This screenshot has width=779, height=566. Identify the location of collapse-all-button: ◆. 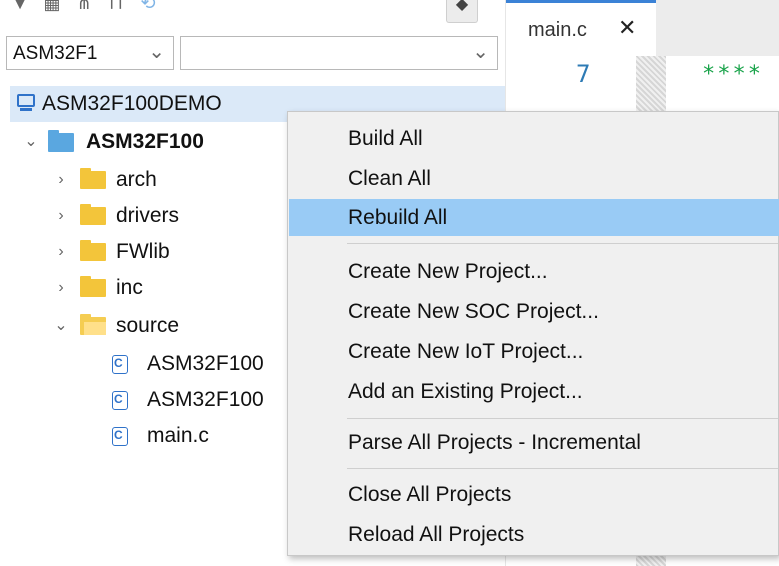
(462, 11).